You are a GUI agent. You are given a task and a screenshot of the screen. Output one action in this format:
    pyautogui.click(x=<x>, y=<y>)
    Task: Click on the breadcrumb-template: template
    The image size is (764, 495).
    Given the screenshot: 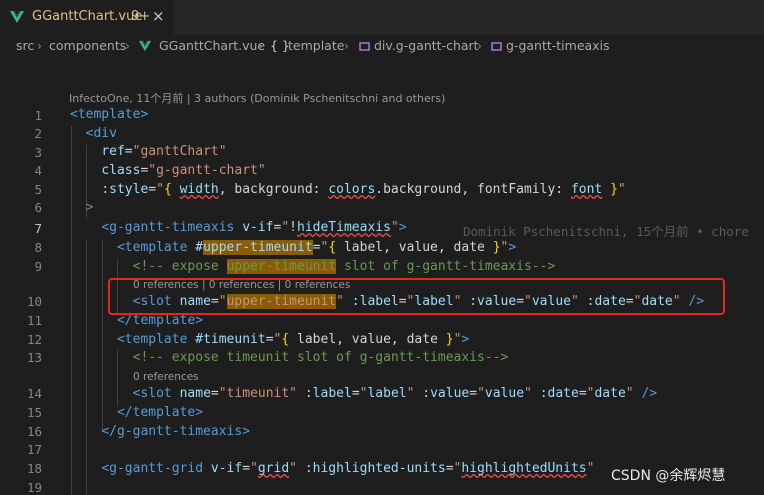 What is the action you would take?
    pyautogui.click(x=316, y=45)
    